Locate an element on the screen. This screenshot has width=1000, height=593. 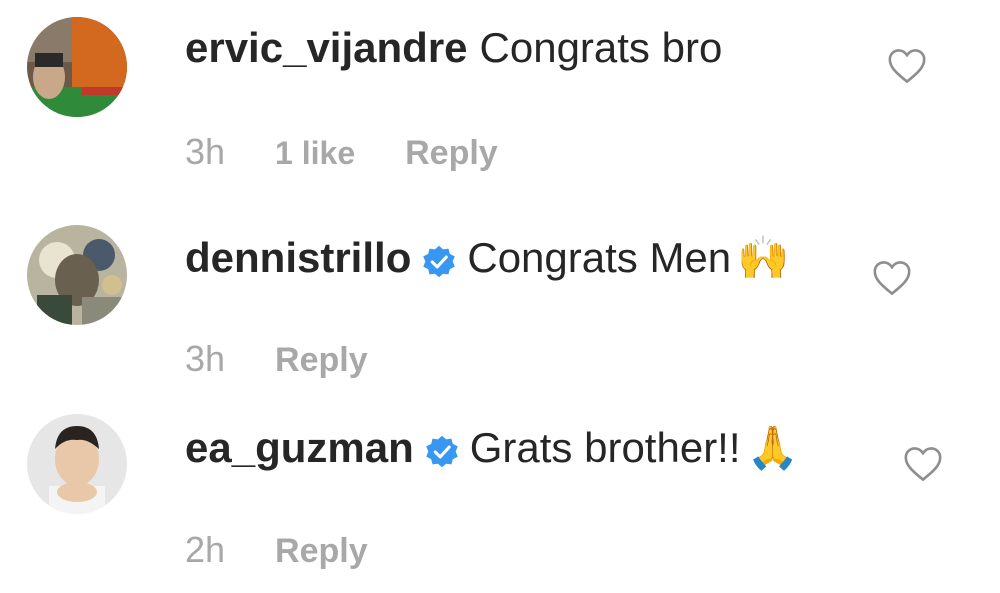
username: ea_guzman is located at coordinates (299, 448).